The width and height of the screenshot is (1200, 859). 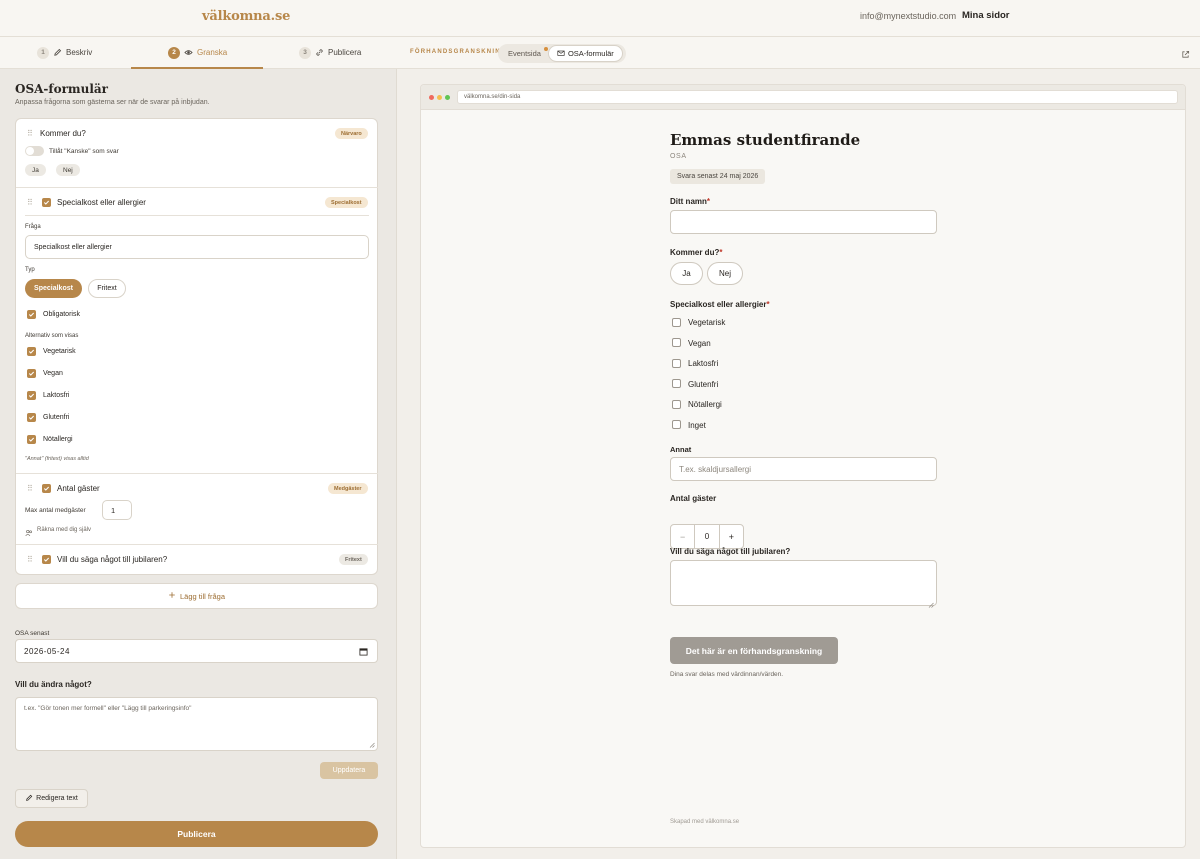 I want to click on required-checkbox, so click(x=31, y=314).